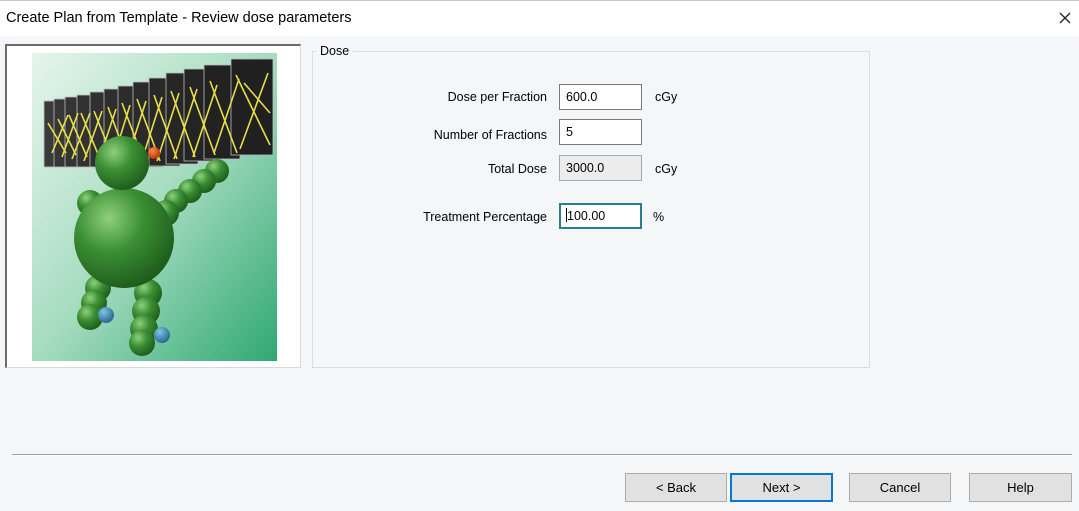  I want to click on back-button: < Back, so click(676, 487).